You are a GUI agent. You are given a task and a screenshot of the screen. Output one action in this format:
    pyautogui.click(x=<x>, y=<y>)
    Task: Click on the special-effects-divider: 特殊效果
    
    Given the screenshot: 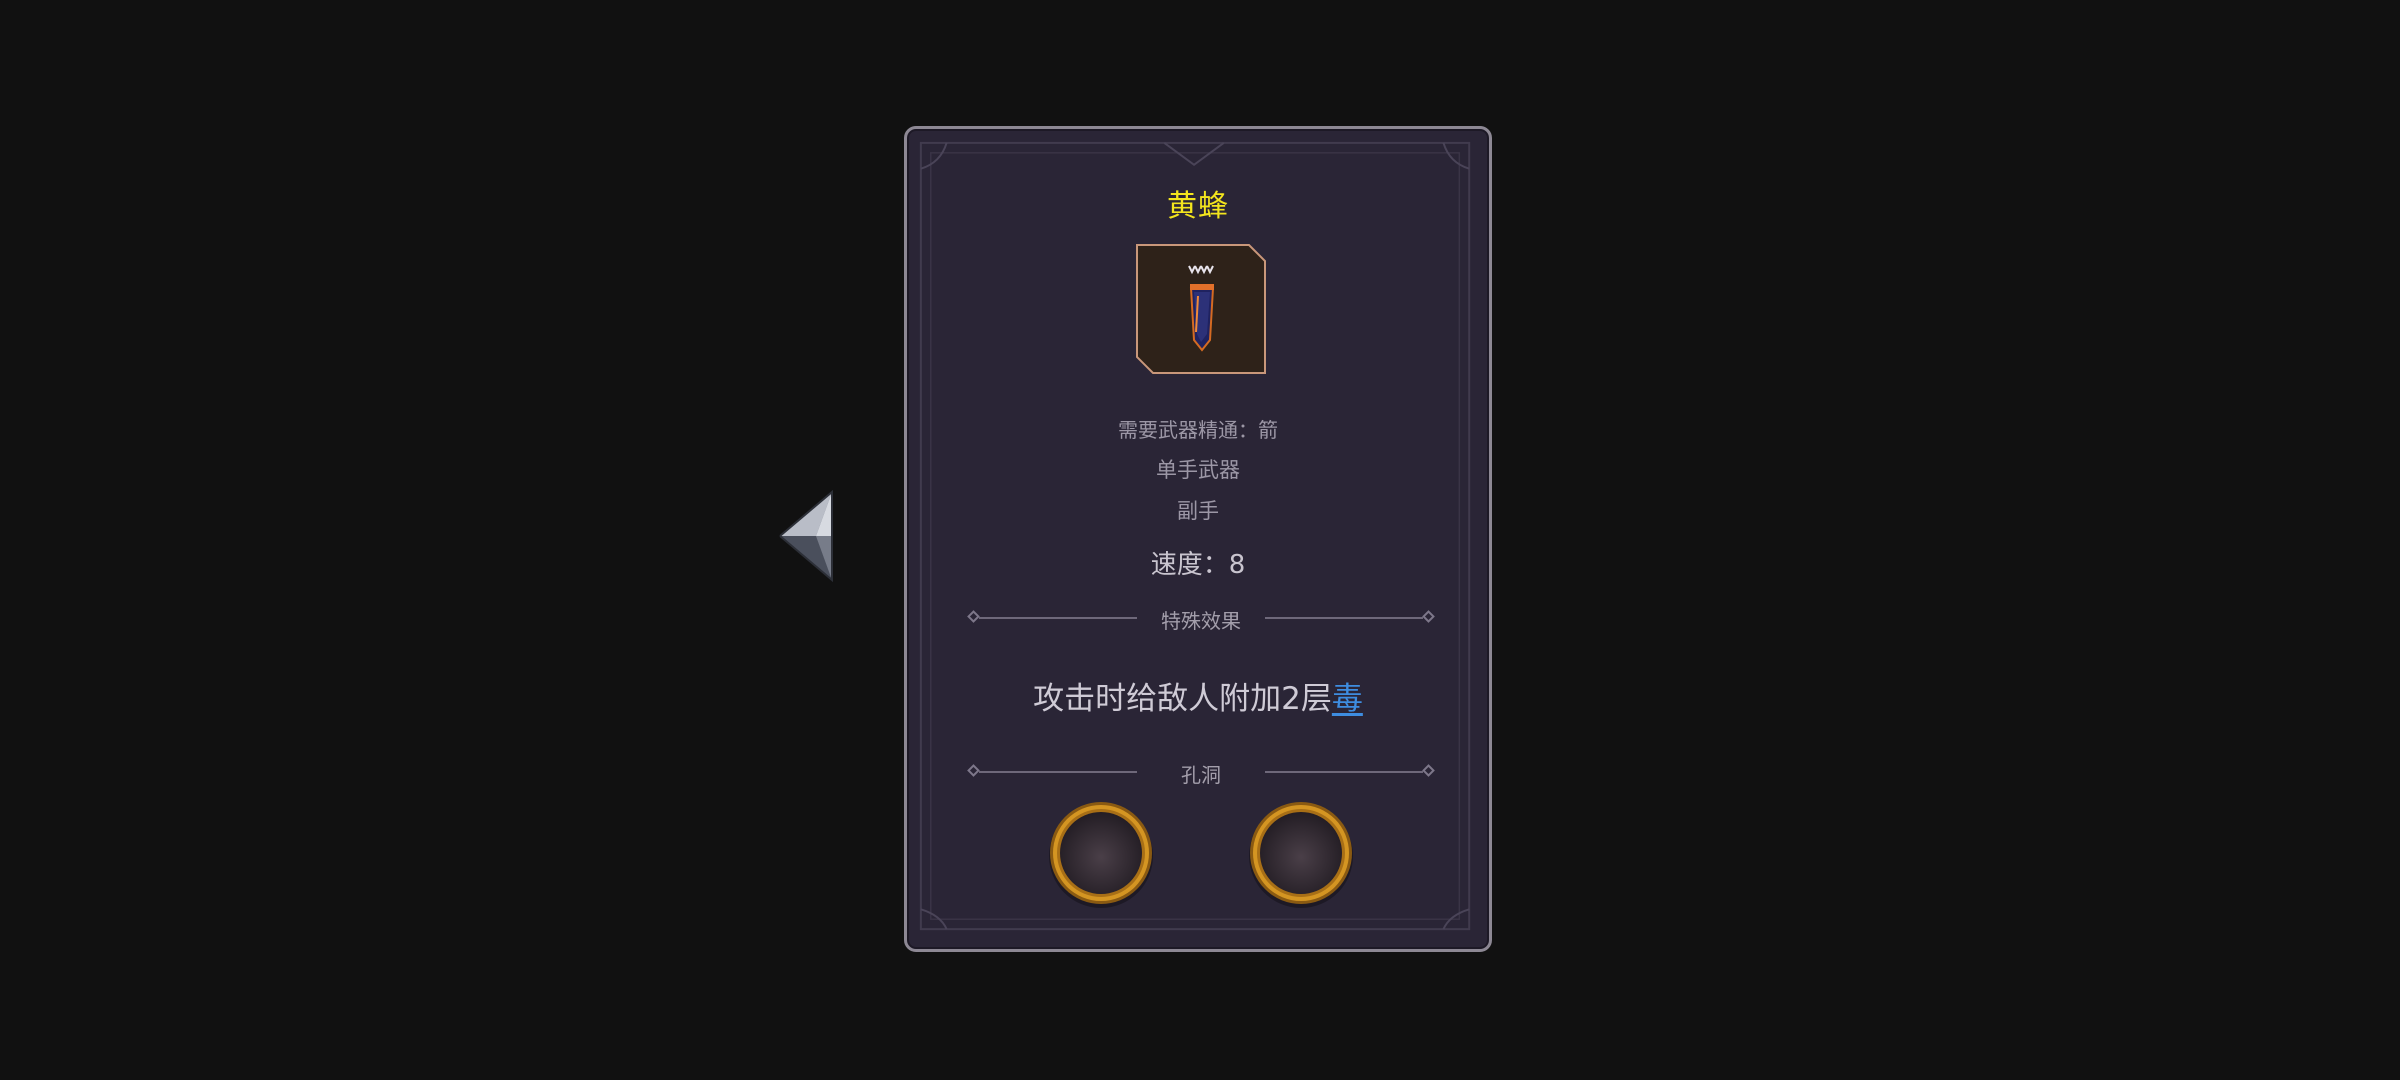 What is the action you would take?
    pyautogui.click(x=1201, y=618)
    